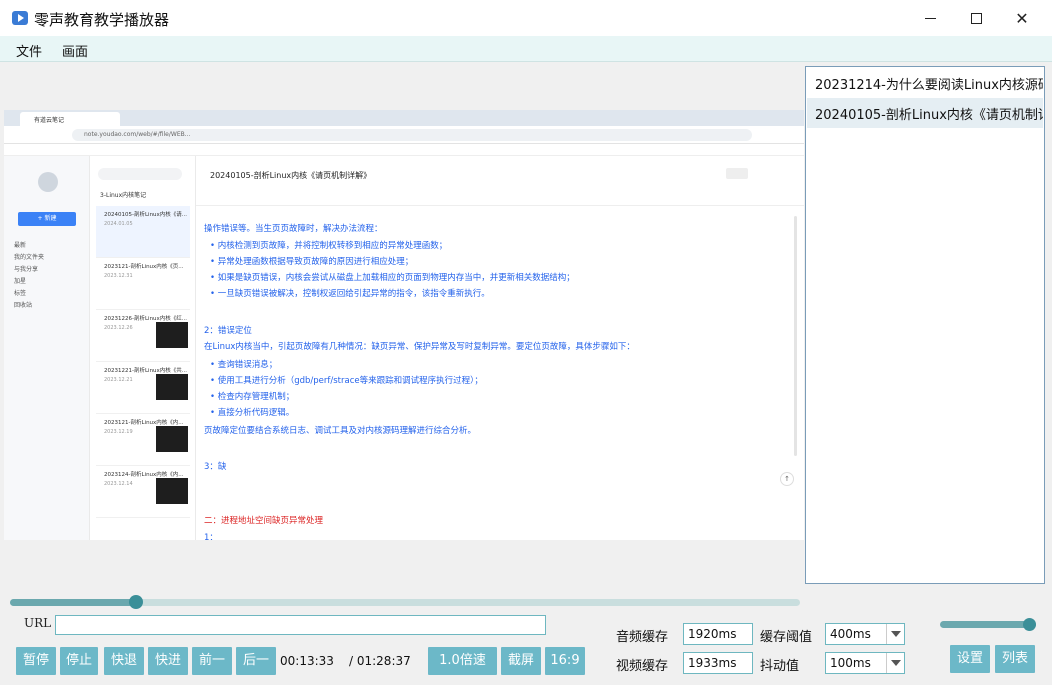 This screenshot has height=685, width=1052. Describe the element at coordinates (143, 336) in the screenshot. I see `list-item: 20231226-剖析Linux内核《红... 2023.12.26` at that location.